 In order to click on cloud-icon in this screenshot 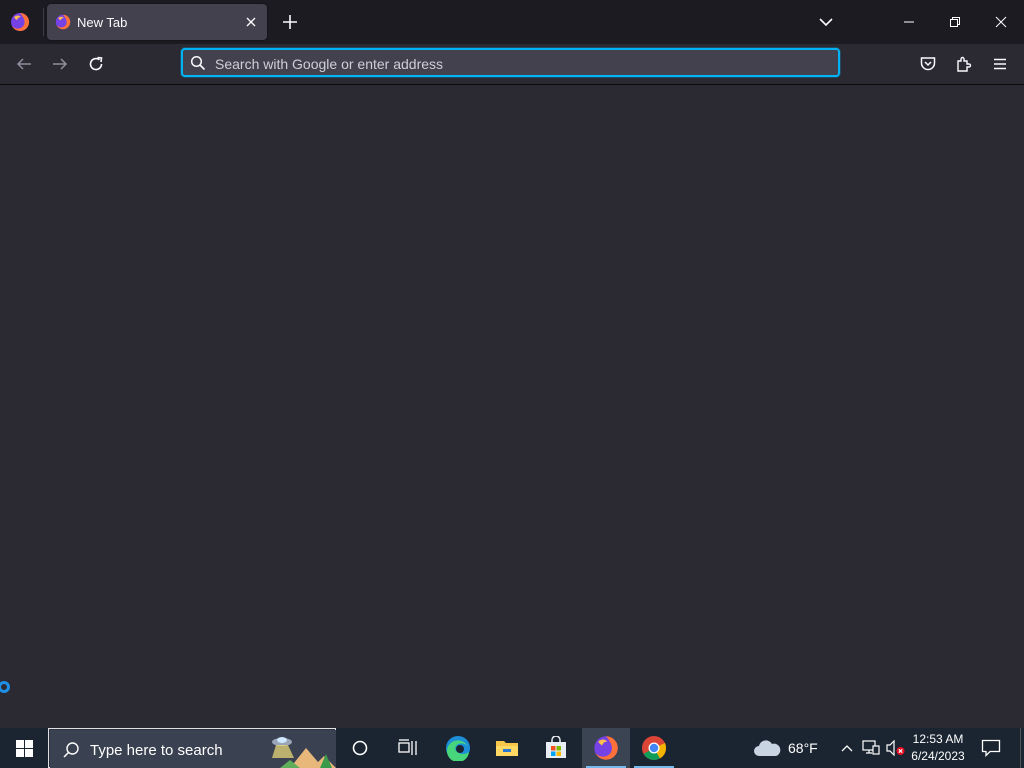, I will do `click(767, 748)`.